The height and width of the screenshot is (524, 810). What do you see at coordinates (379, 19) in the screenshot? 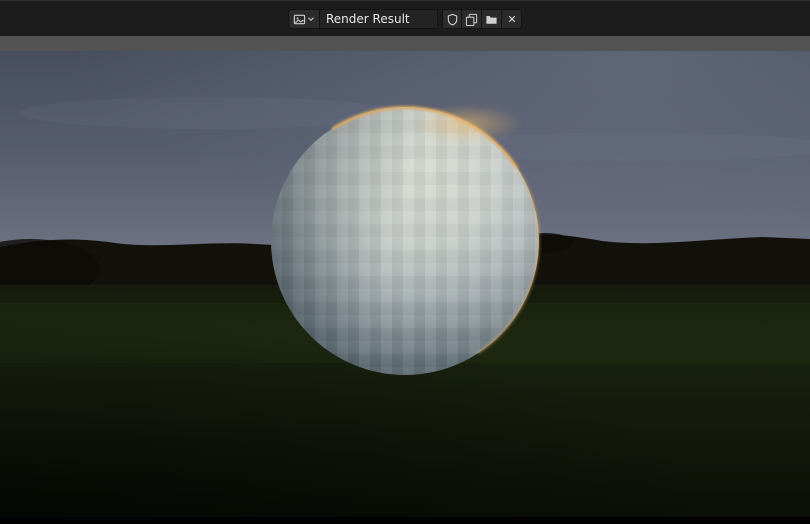
I see `image-name-field: Render Result` at bounding box center [379, 19].